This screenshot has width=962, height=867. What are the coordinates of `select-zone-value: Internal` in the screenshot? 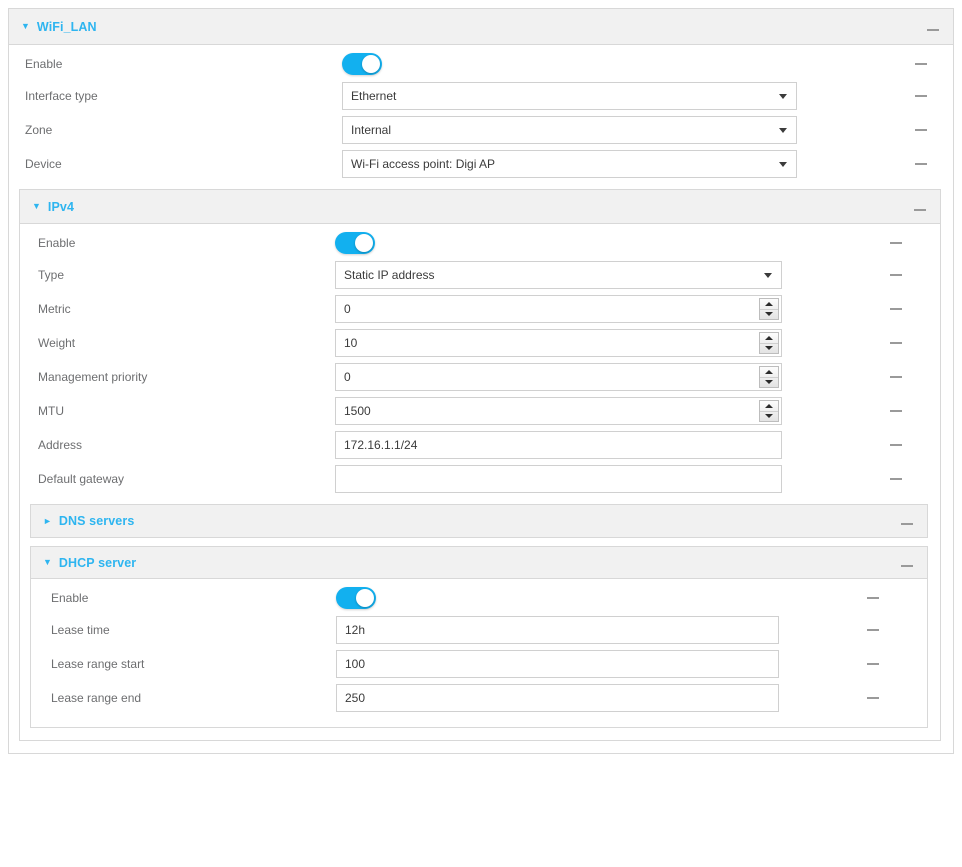 It's located at (371, 130).